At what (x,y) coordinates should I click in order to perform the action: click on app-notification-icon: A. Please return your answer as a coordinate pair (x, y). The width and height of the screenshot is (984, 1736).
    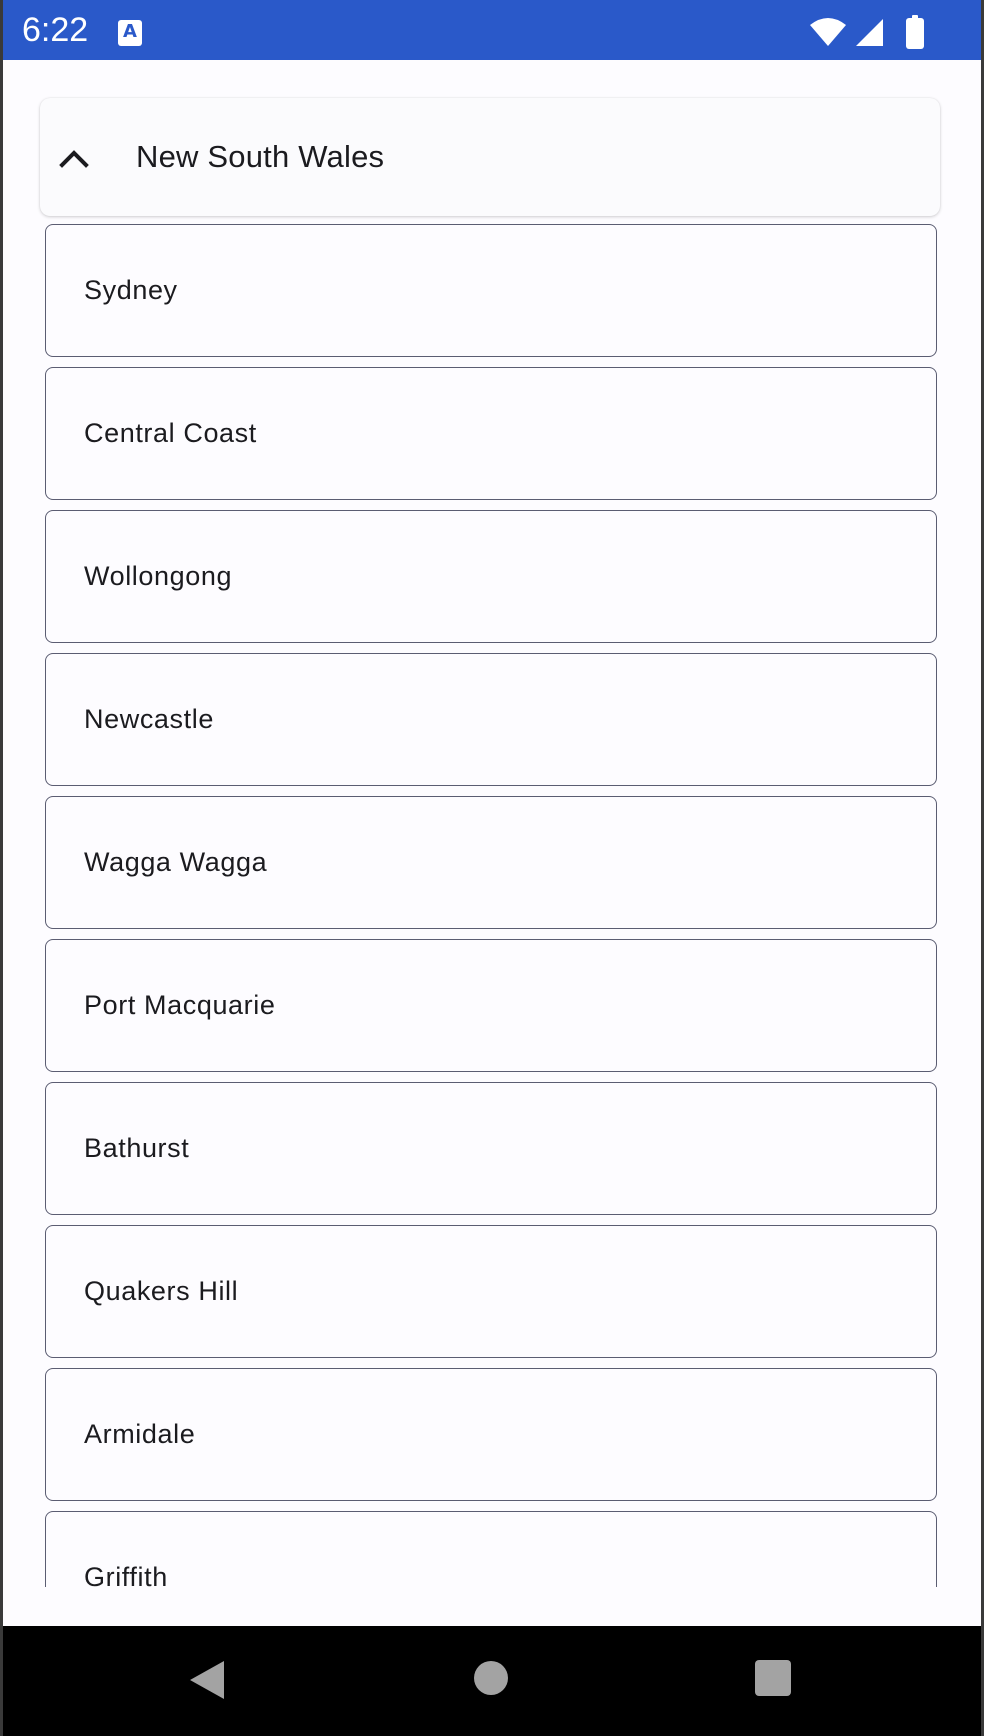
    Looking at the image, I should click on (130, 33).